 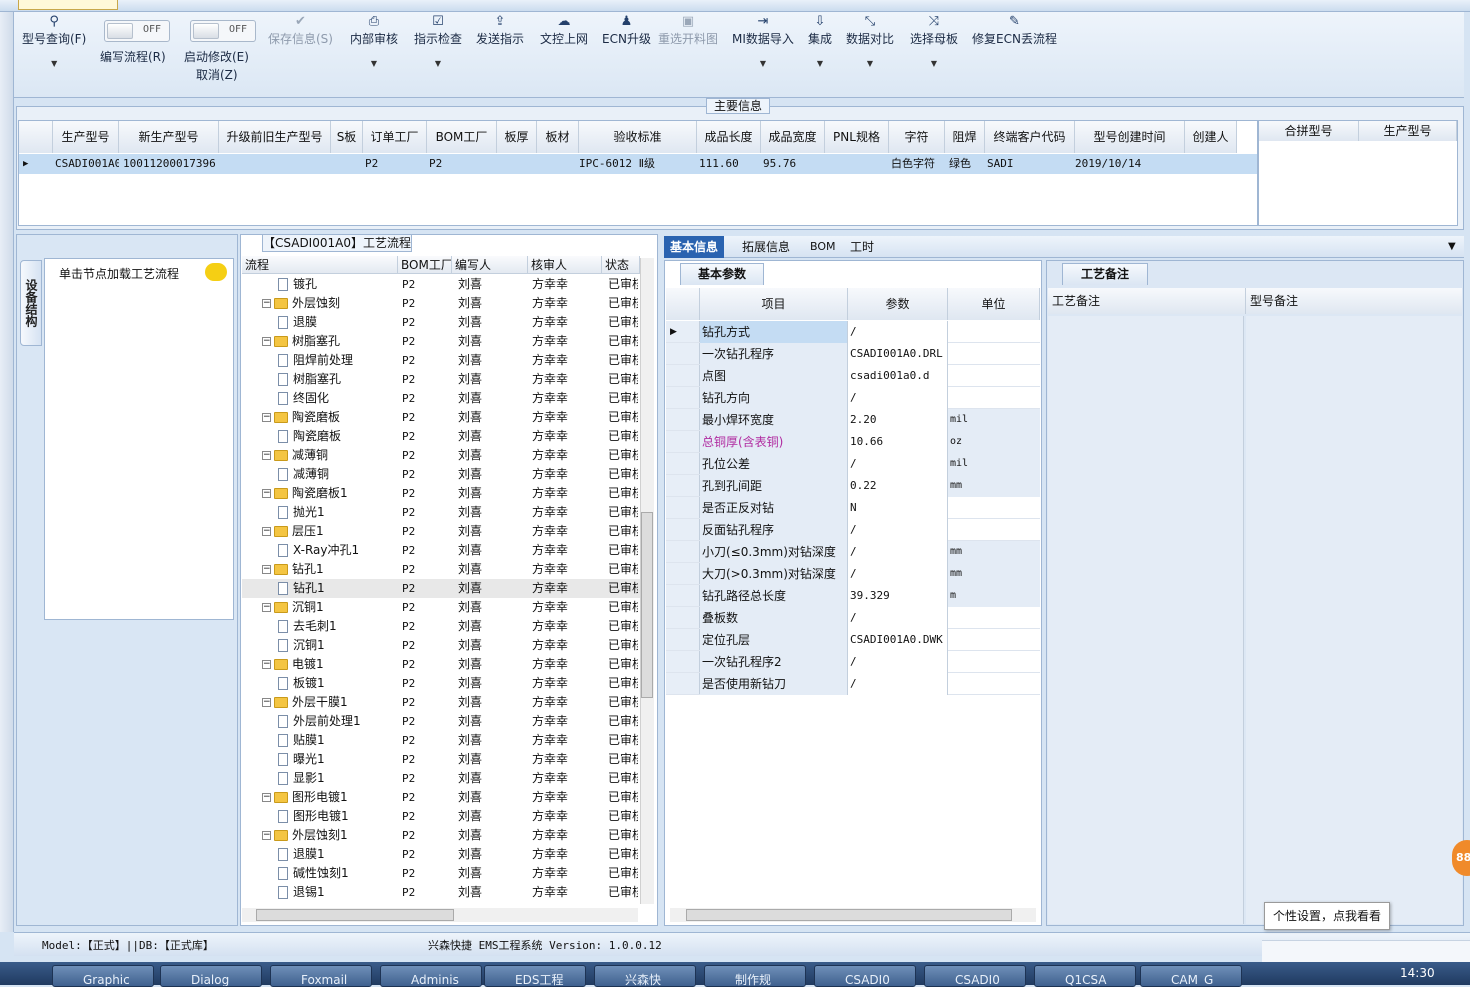 I want to click on side-tab-device-structure: 设备结构, so click(x=31, y=303).